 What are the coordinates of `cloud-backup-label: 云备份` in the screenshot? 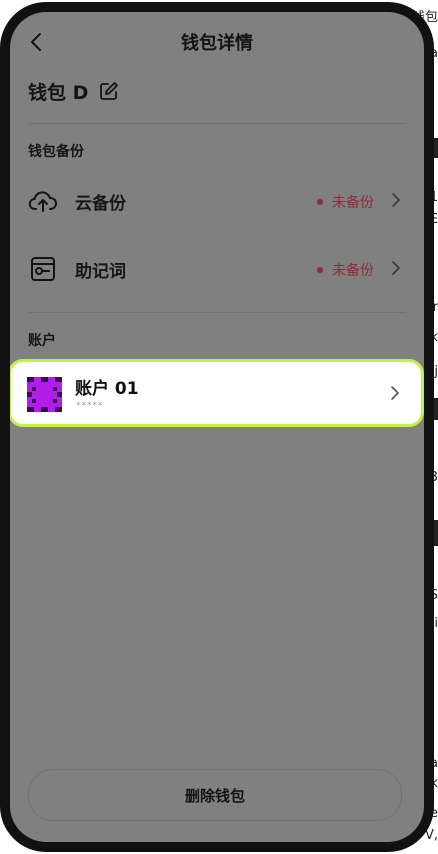 It's located at (100, 204).